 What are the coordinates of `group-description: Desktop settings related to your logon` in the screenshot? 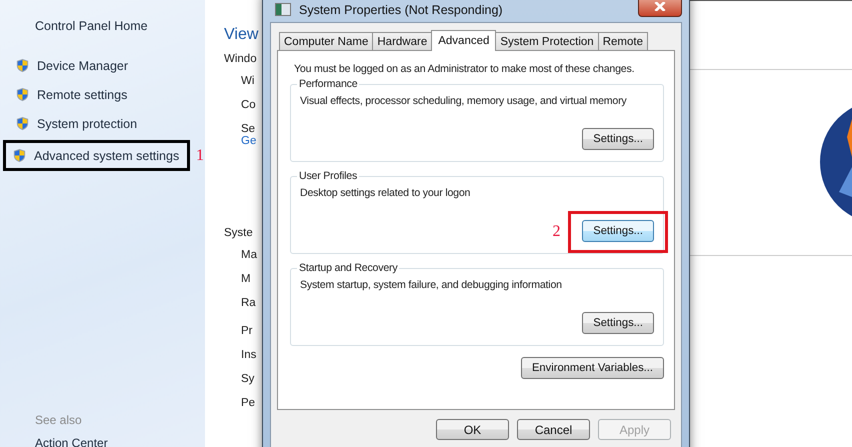 It's located at (386, 193).